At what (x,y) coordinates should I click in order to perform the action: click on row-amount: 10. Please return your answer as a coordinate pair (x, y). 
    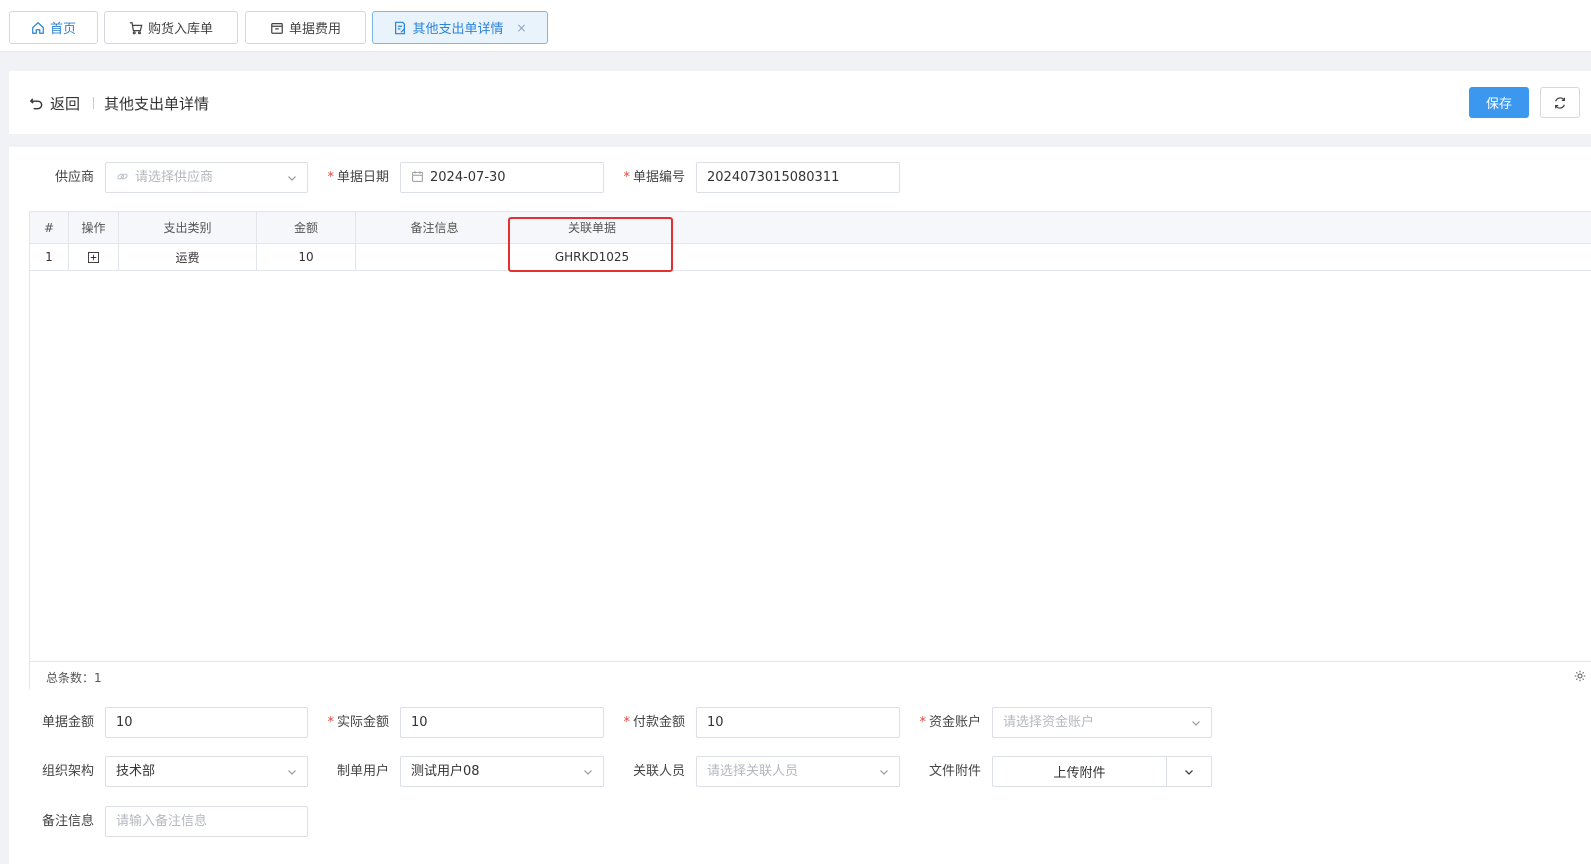
    Looking at the image, I should click on (306, 257).